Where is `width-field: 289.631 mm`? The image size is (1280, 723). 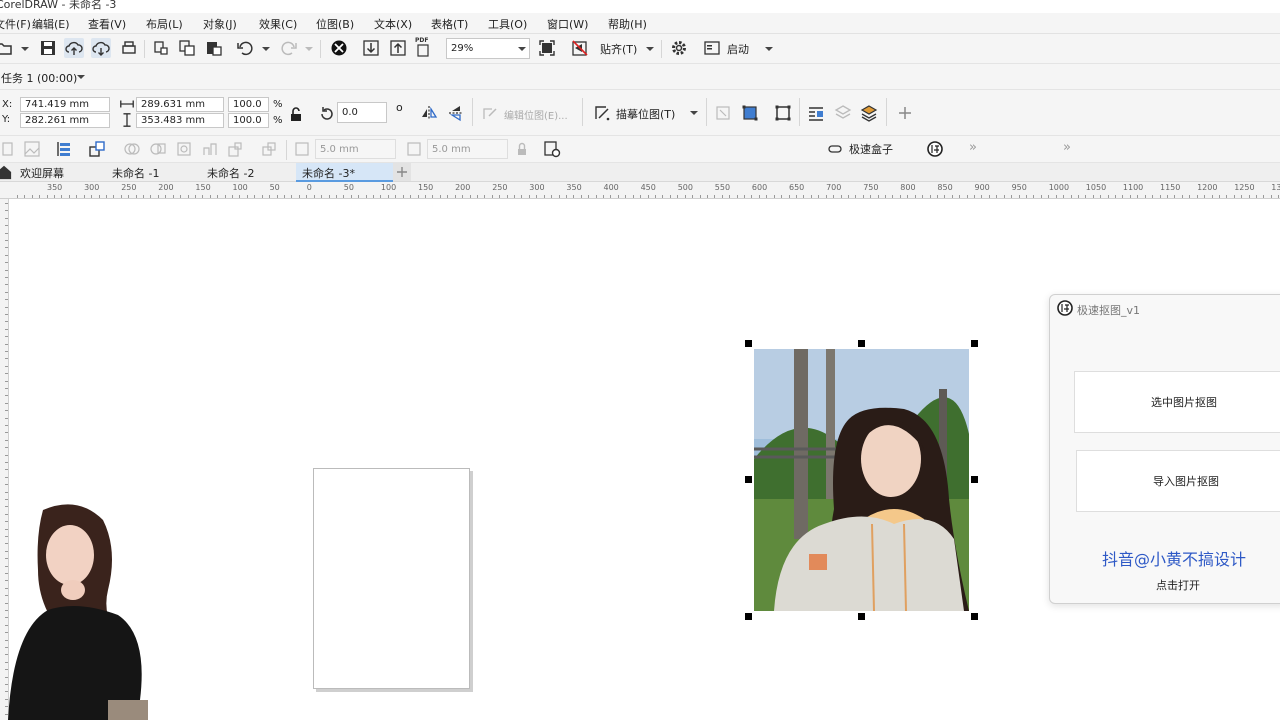
width-field: 289.631 mm is located at coordinates (180, 104).